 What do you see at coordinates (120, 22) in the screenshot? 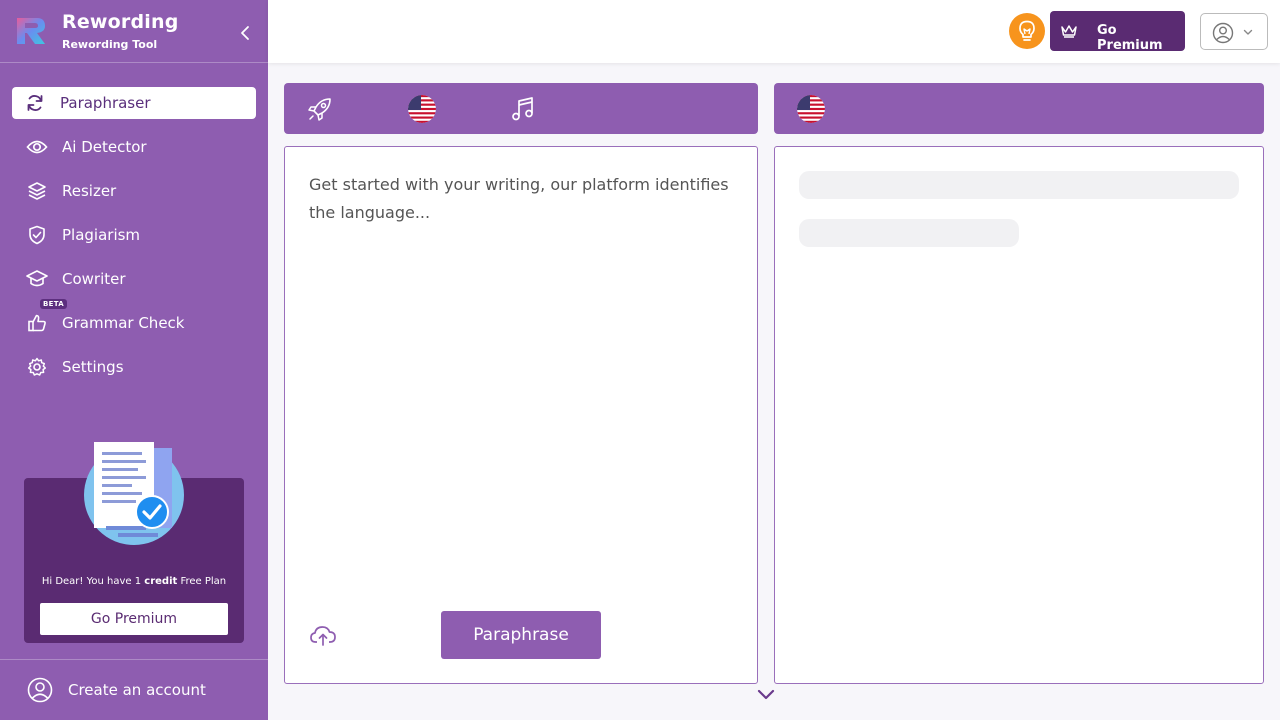
I see `brand-title: Rewording` at bounding box center [120, 22].